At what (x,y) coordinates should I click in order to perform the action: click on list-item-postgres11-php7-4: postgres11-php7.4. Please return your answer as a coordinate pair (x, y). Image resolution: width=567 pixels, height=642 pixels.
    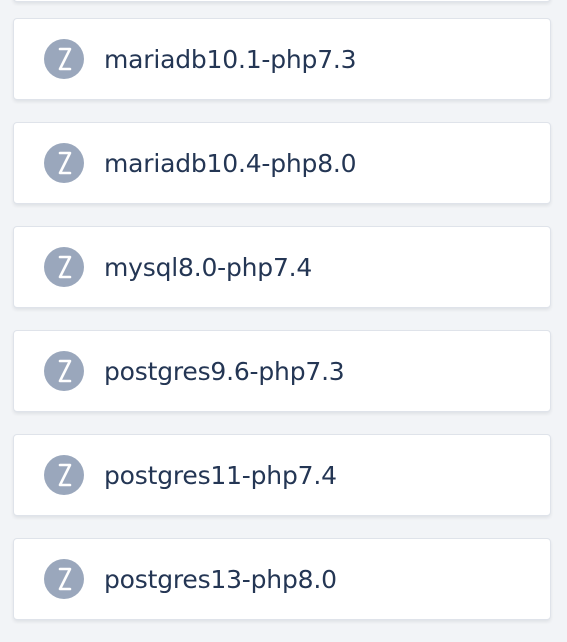
    Looking at the image, I should click on (282, 475).